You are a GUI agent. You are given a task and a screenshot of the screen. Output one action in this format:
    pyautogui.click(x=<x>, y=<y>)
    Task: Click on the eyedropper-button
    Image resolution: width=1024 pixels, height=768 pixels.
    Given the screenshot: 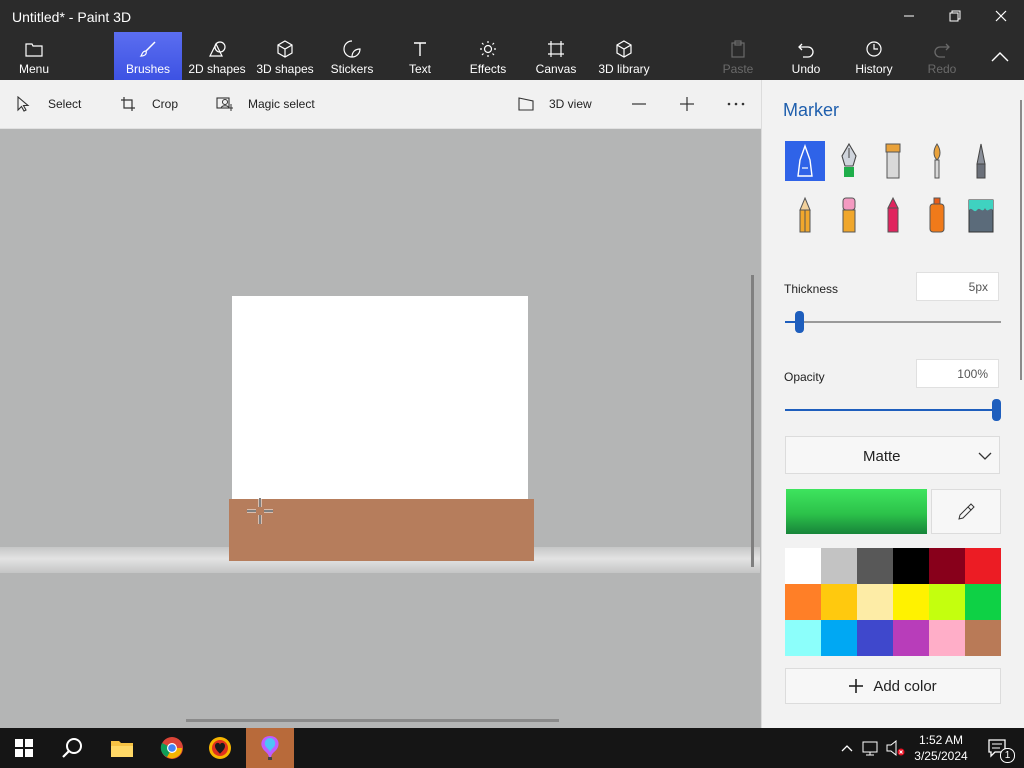 What is the action you would take?
    pyautogui.click(x=966, y=511)
    